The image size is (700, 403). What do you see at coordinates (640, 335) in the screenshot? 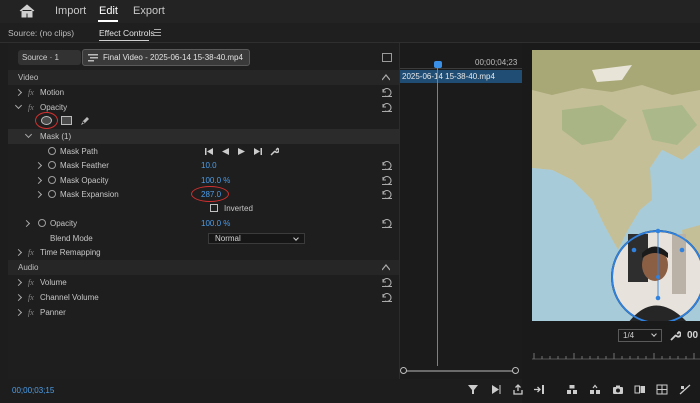
I see `zoom-level-select: 1/4` at bounding box center [640, 335].